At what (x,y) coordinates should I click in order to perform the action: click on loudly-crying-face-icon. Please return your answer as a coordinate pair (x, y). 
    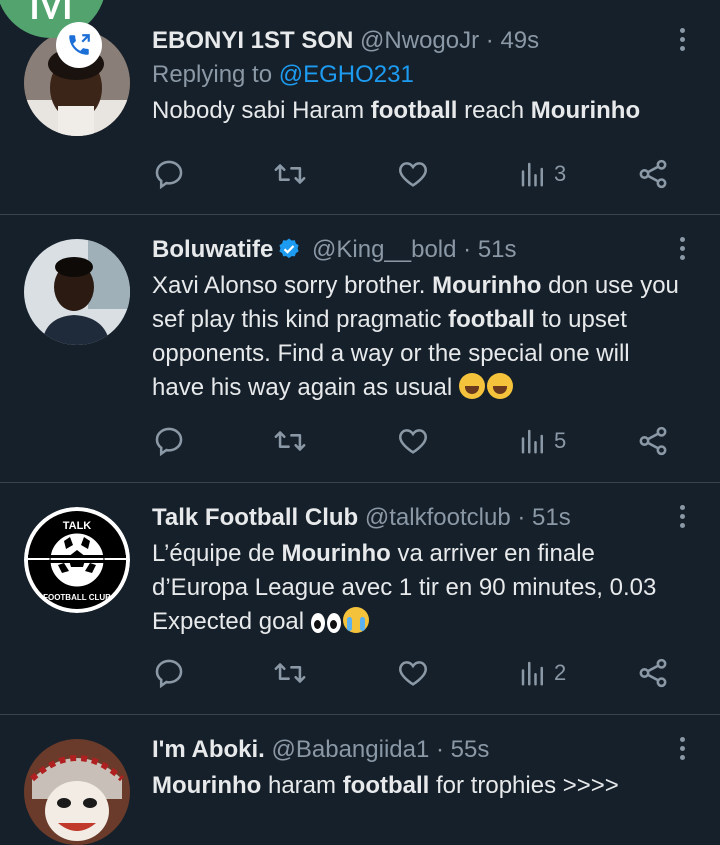
    Looking at the image, I should click on (355, 620).